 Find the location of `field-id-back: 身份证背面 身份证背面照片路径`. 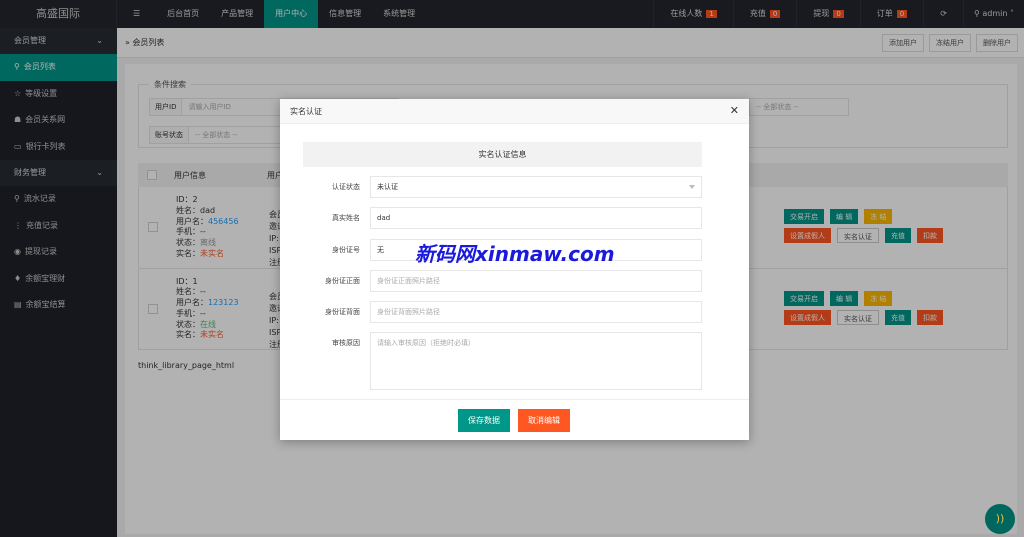

field-id-back: 身份证背面 身份证背面照片路径 is located at coordinates (514, 312).